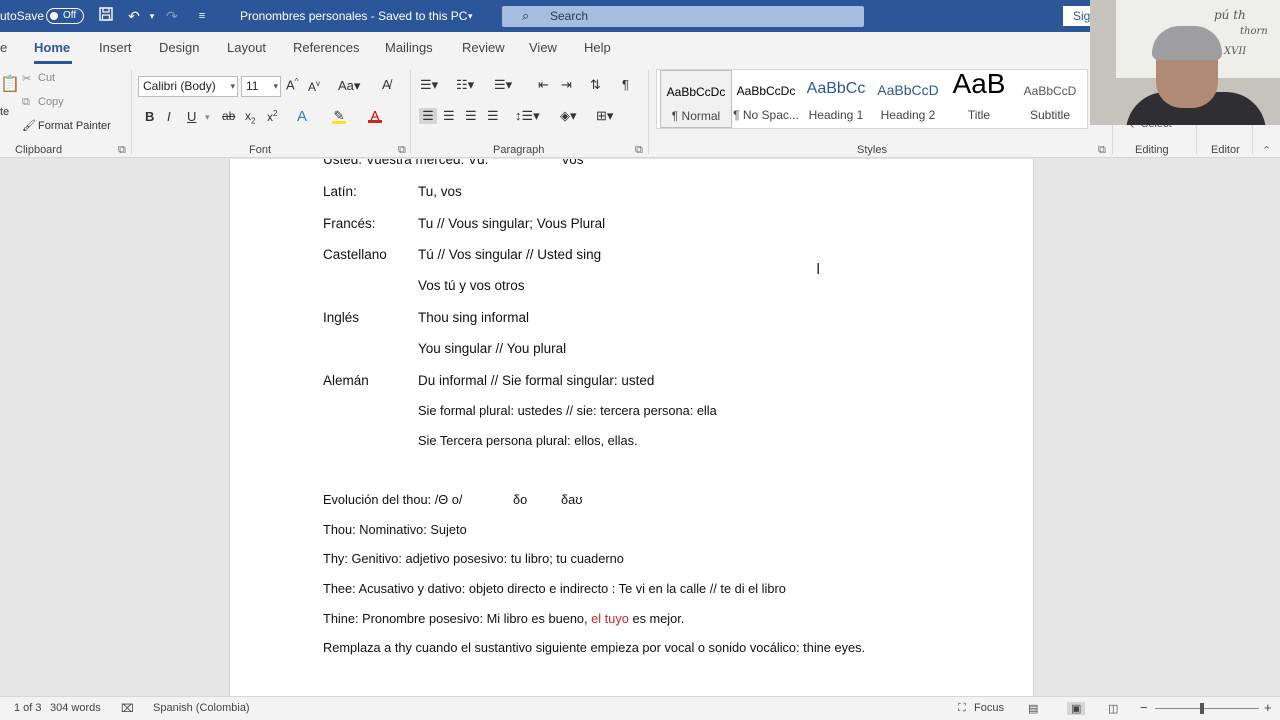  What do you see at coordinates (471, 116) in the screenshot?
I see `align-right-icon: ☰` at bounding box center [471, 116].